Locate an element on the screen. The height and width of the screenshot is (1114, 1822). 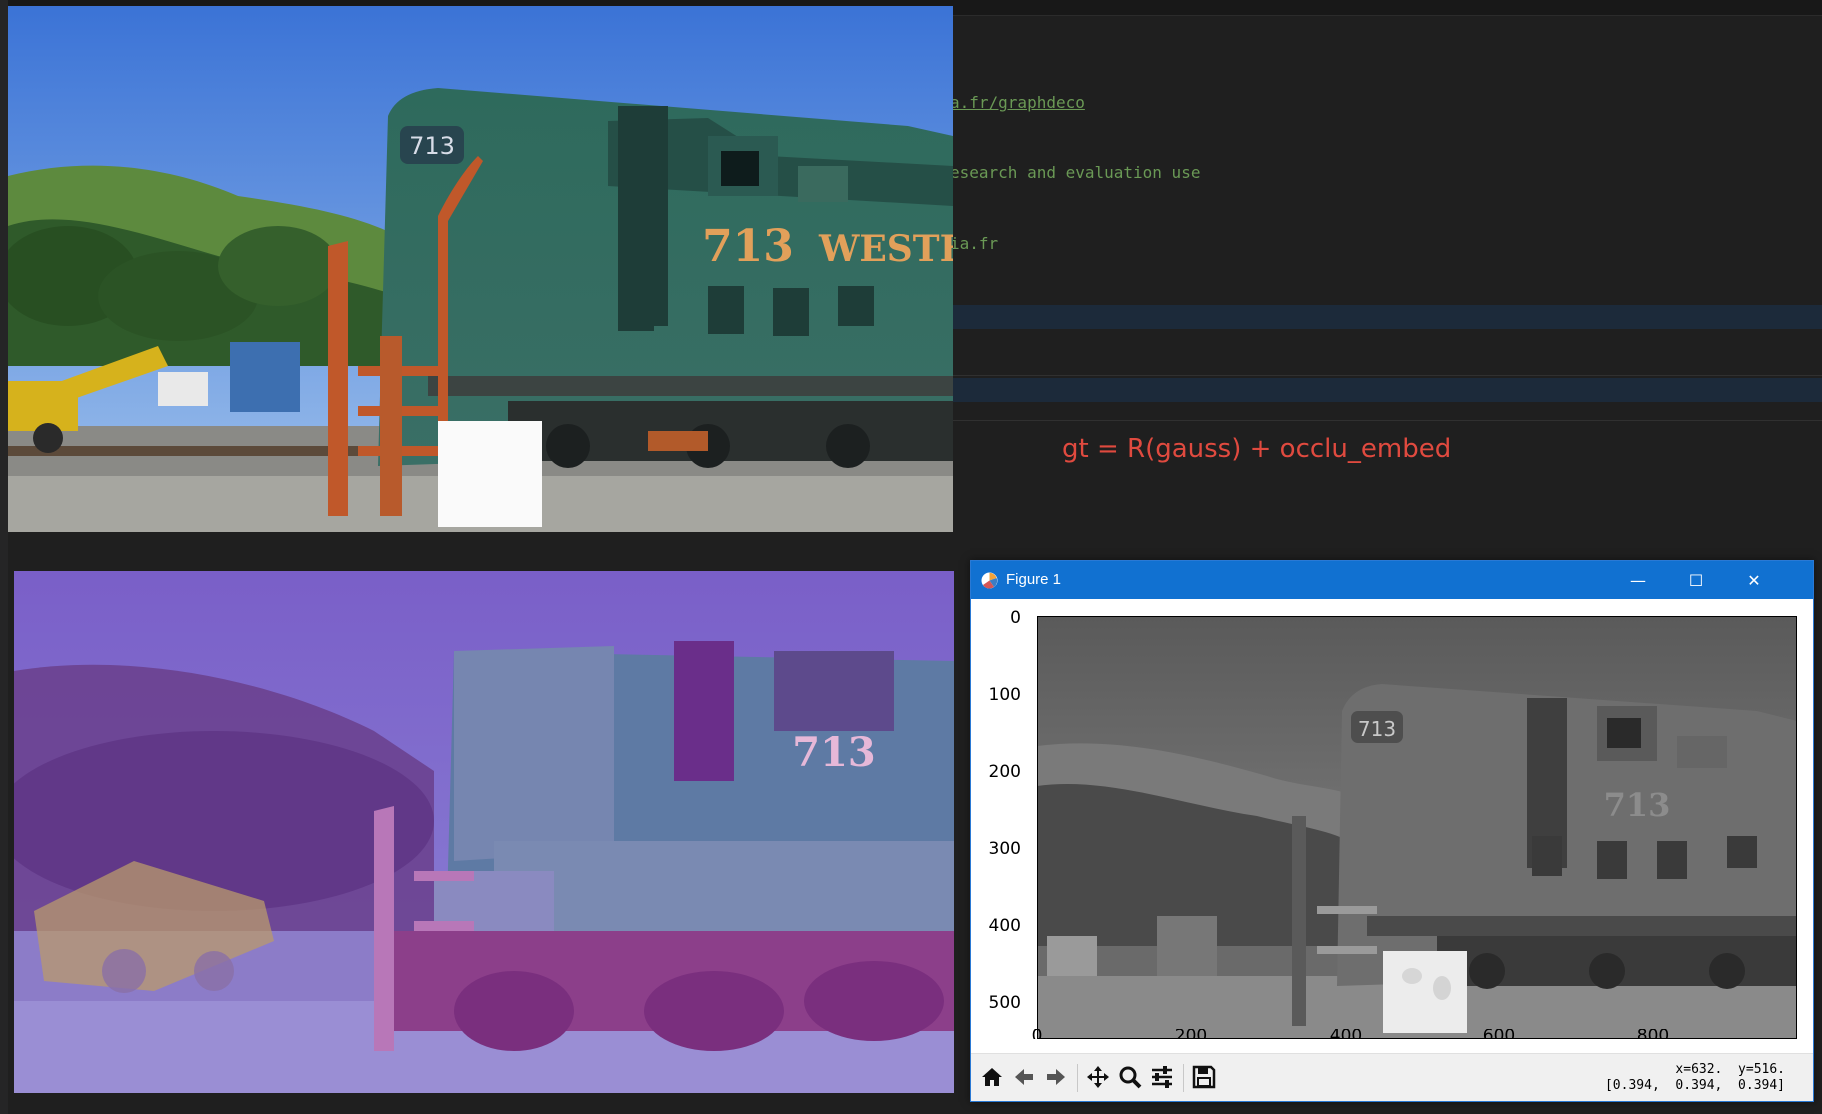
x-tick-label: 800 is located at coordinates (1653, 1034).